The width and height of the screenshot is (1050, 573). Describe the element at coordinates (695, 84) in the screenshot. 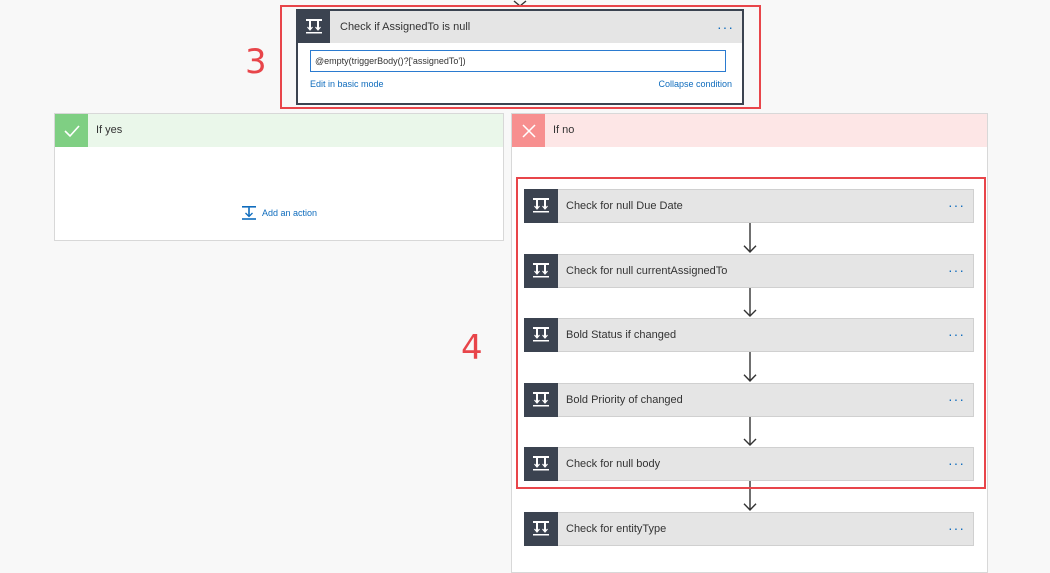

I see `collapse-condition-link: Collapse condition` at that location.